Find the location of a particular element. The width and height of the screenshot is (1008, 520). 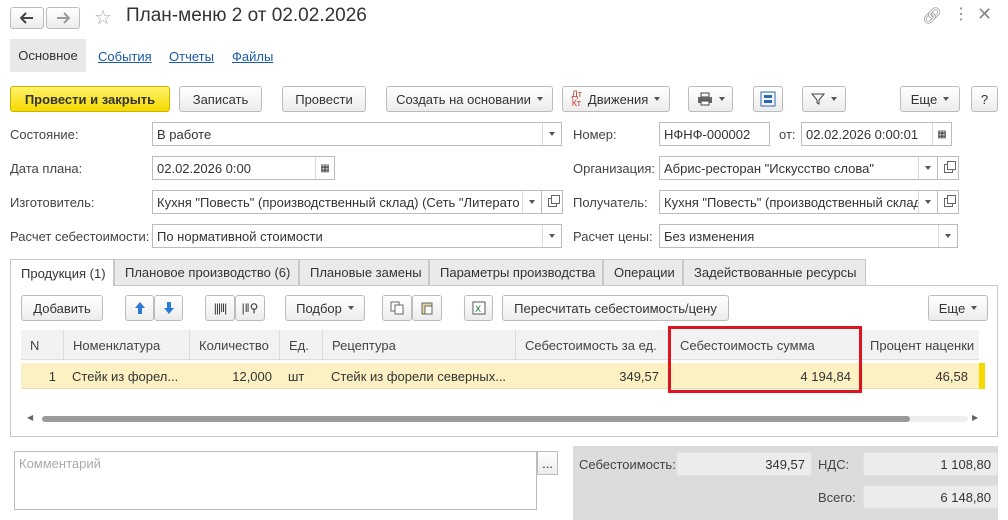

print-button is located at coordinates (710, 99).